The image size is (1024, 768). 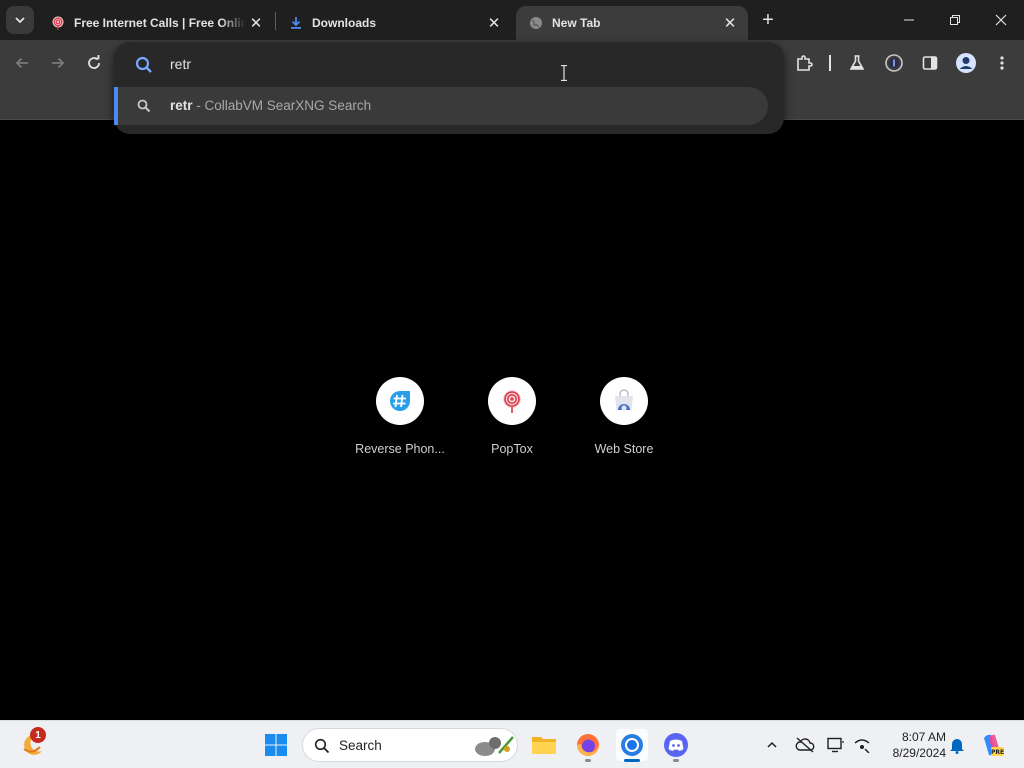 I want to click on close-icon, so click(x=1001, y=20).